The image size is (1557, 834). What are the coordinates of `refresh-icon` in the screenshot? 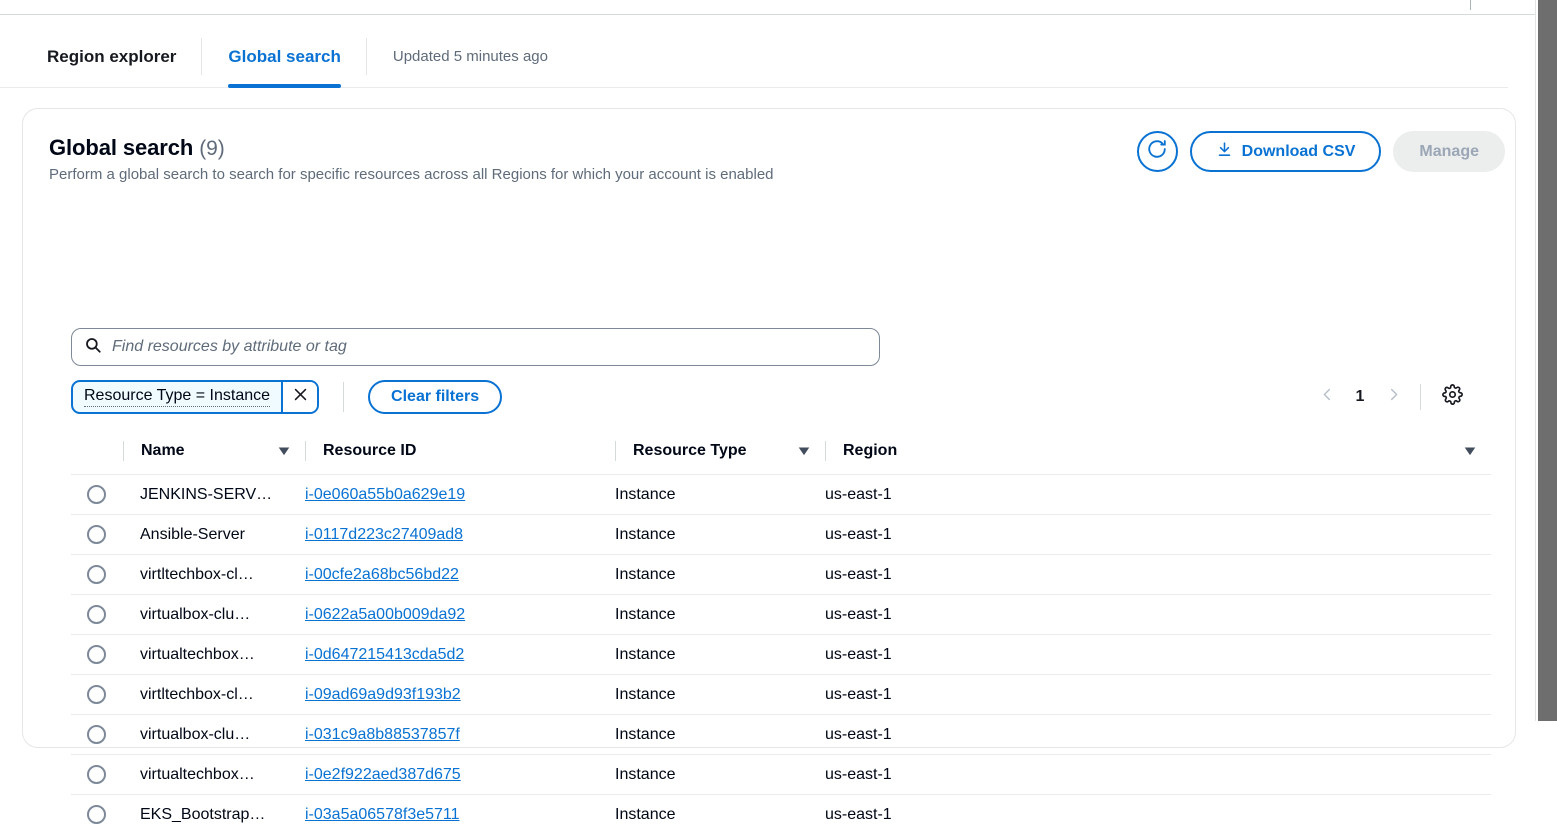 It's located at (1157, 151).